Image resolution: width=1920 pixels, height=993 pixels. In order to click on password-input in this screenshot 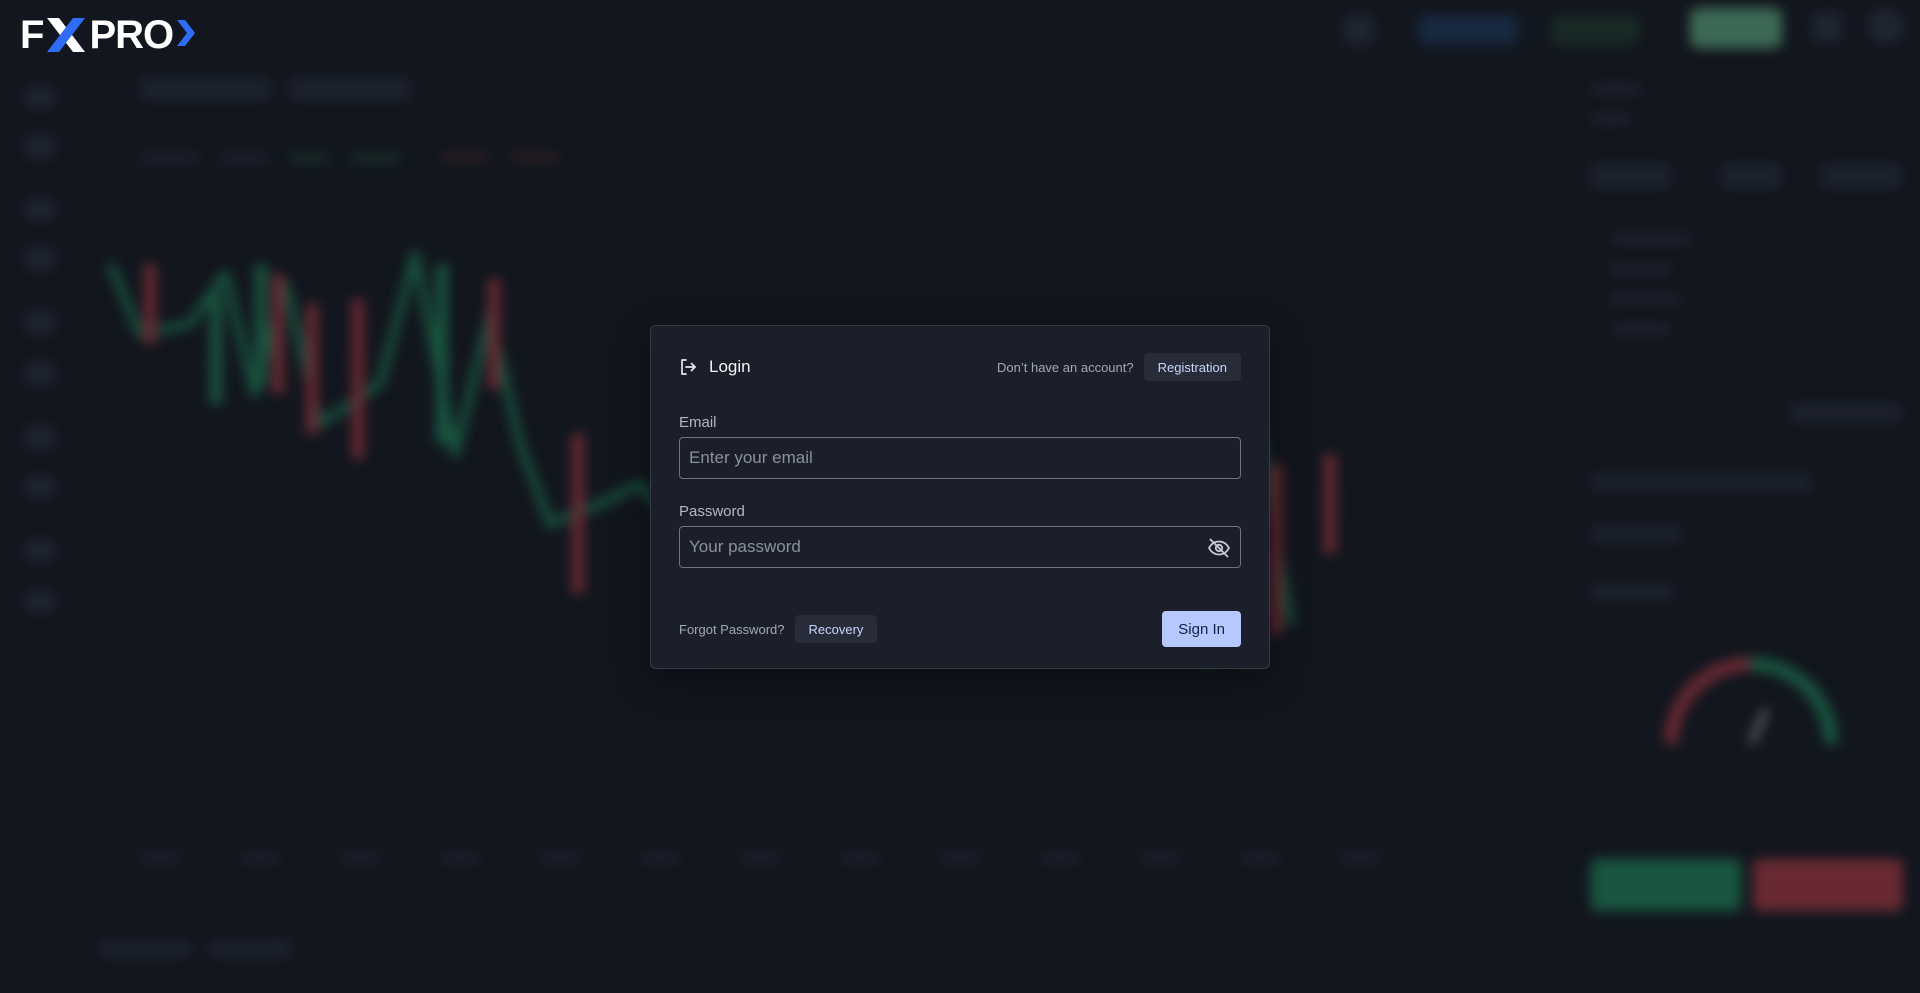, I will do `click(960, 547)`.